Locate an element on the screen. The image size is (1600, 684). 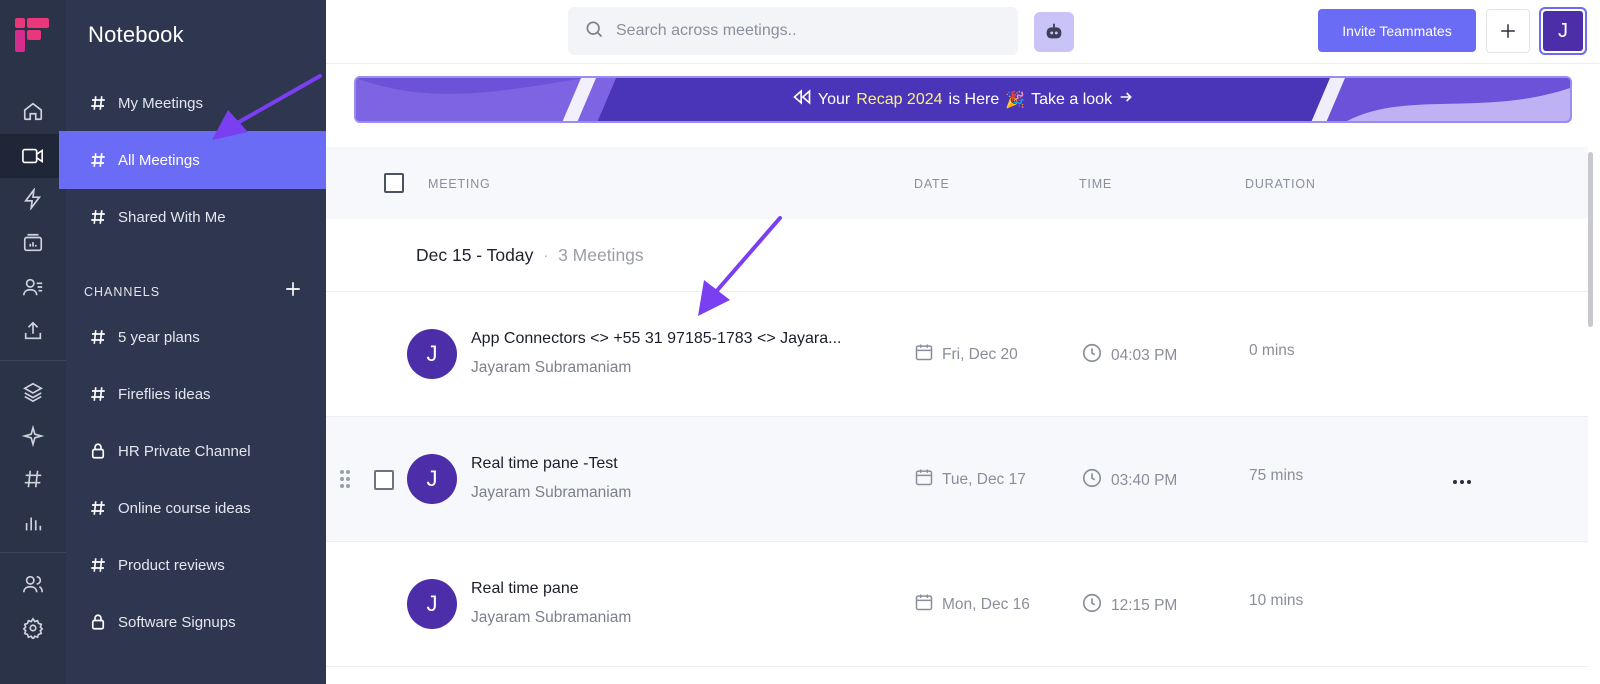
meeting-duration: 75 mins is located at coordinates (1276, 475).